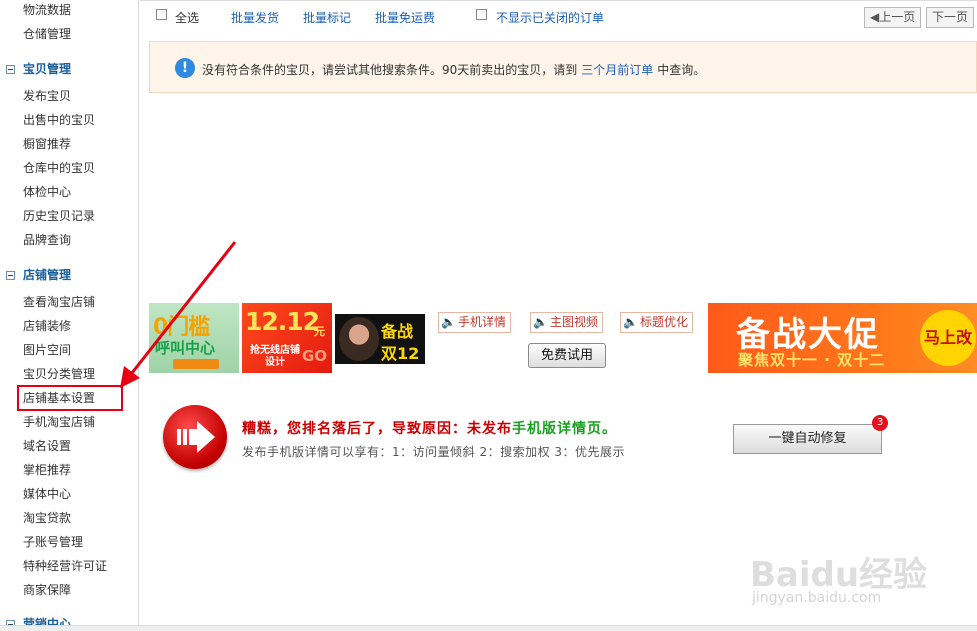 This screenshot has height=631, width=977. I want to click on banner-line2: 双12, so click(400, 353).